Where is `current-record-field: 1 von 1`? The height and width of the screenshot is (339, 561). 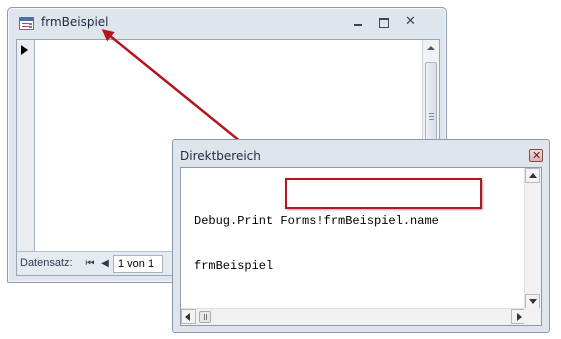
current-record-field: 1 von 1 is located at coordinates (138, 264).